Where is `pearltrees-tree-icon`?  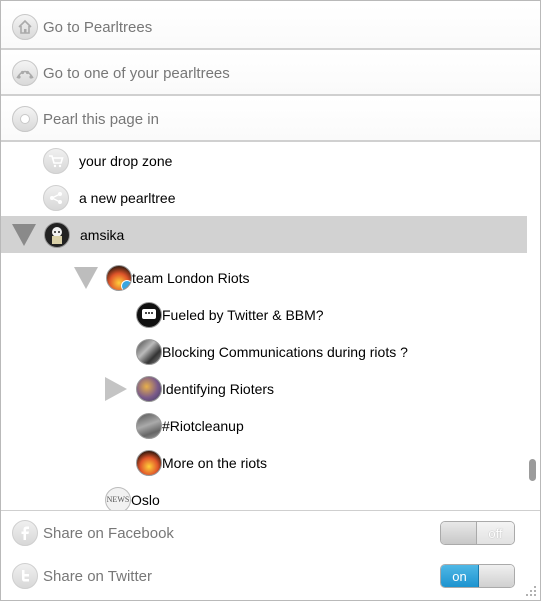
pearltrees-tree-icon is located at coordinates (25, 73).